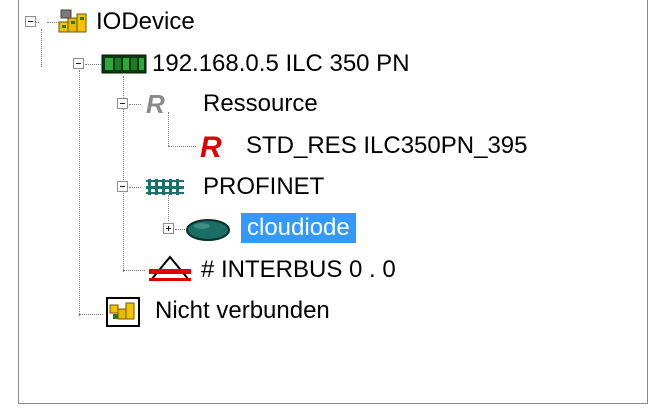 This screenshot has width=657, height=408. What do you see at coordinates (122, 186) in the screenshot?
I see `collapse-toggle-profinet` at bounding box center [122, 186].